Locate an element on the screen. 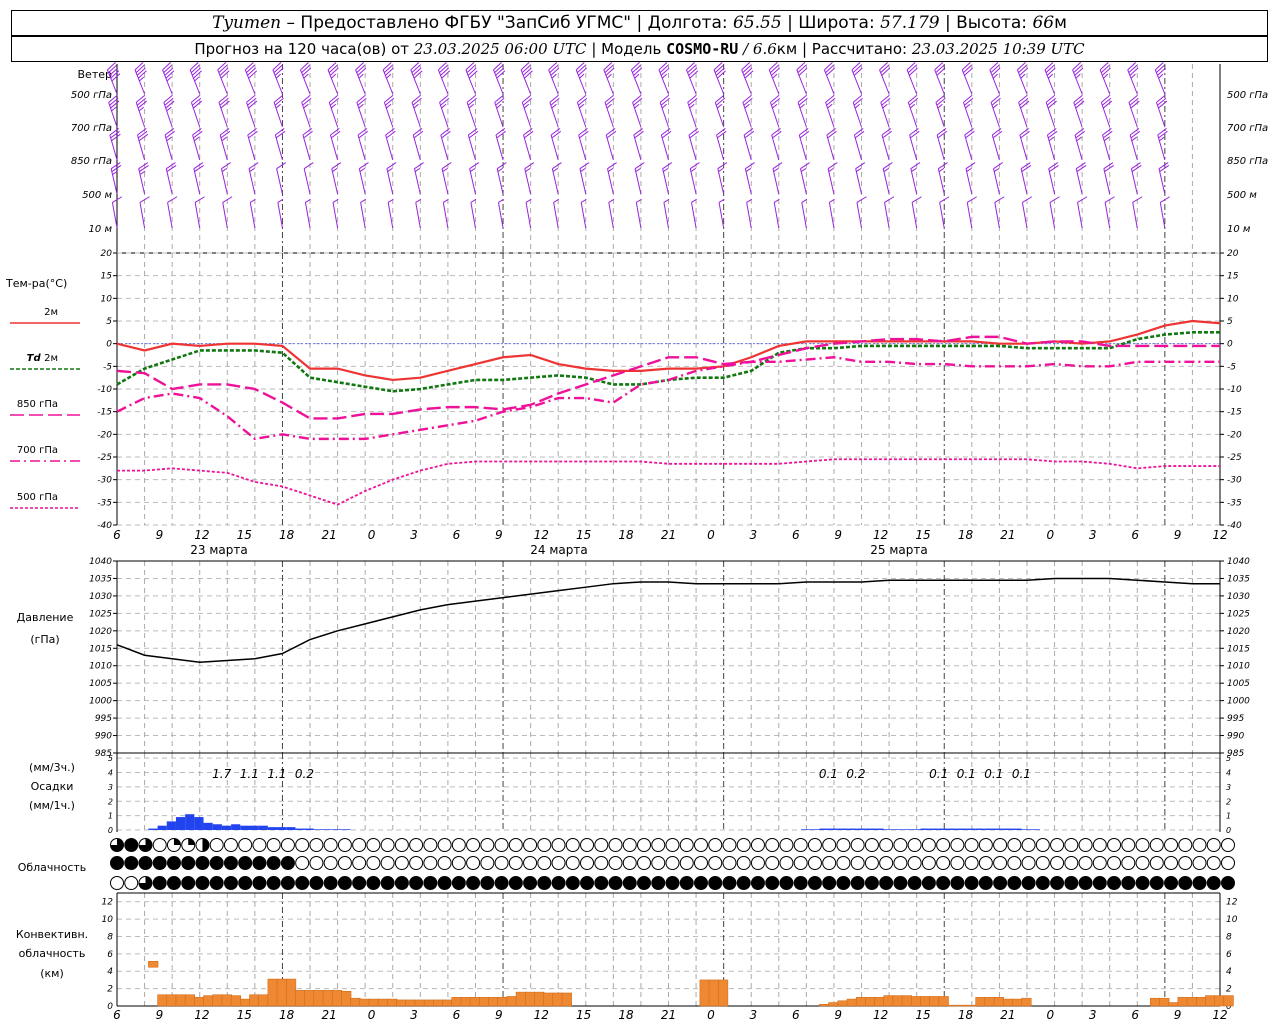 The image size is (1280, 1024). time-tick-label-bottom: 0 is located at coordinates (1050, 1015).